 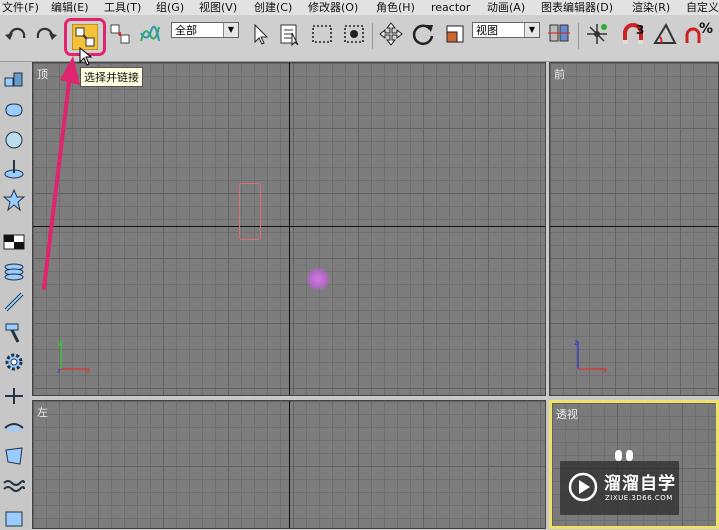 I want to click on torus-knot-icon, so click(x=14, y=170).